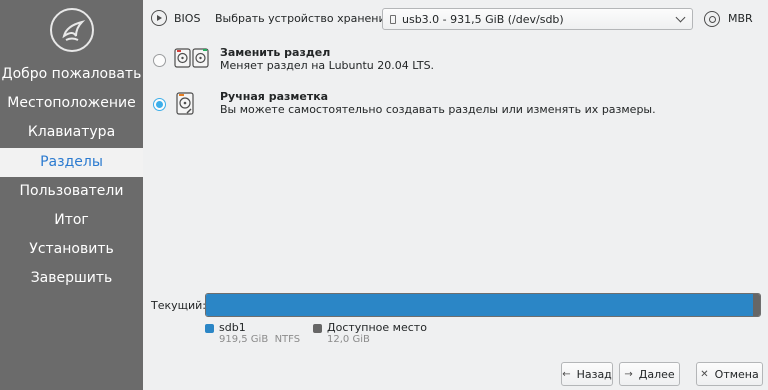  Describe the element at coordinates (260, 339) in the screenshot. I see `legend-size: 919,5 GiB NTFS` at that location.